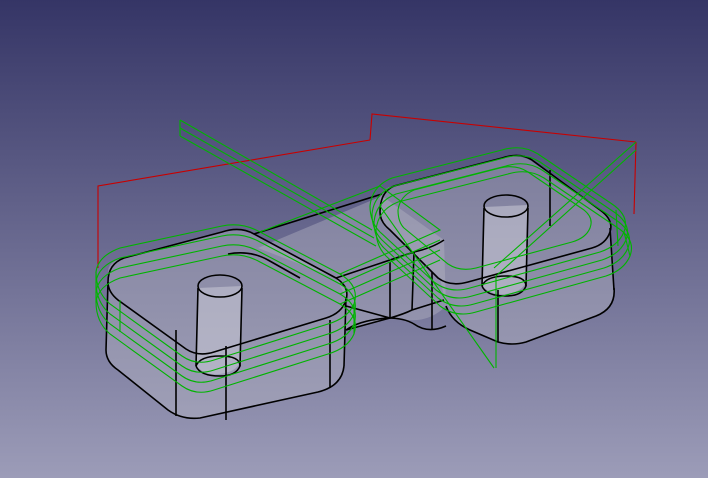 The height and width of the screenshot is (478, 708). What do you see at coordinates (219, 330) in the screenshot?
I see `left-hole-wall` at bounding box center [219, 330].